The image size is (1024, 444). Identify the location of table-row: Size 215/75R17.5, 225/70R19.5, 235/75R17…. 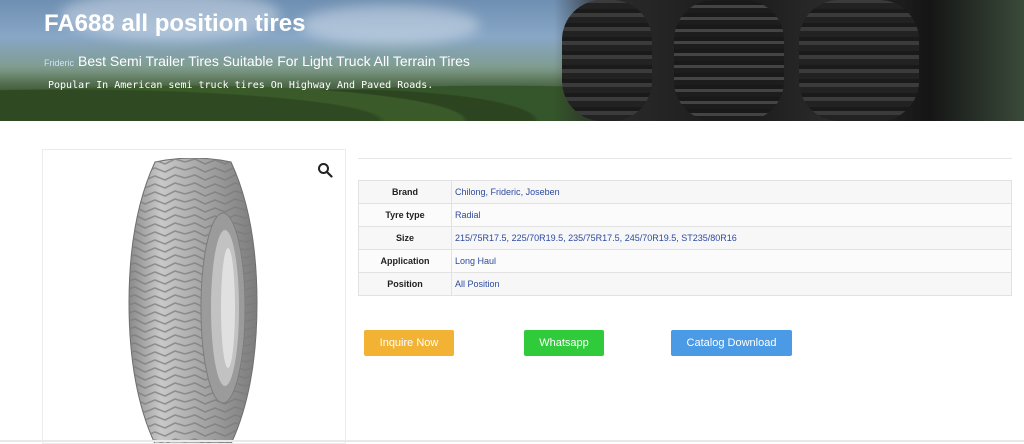
(685, 238).